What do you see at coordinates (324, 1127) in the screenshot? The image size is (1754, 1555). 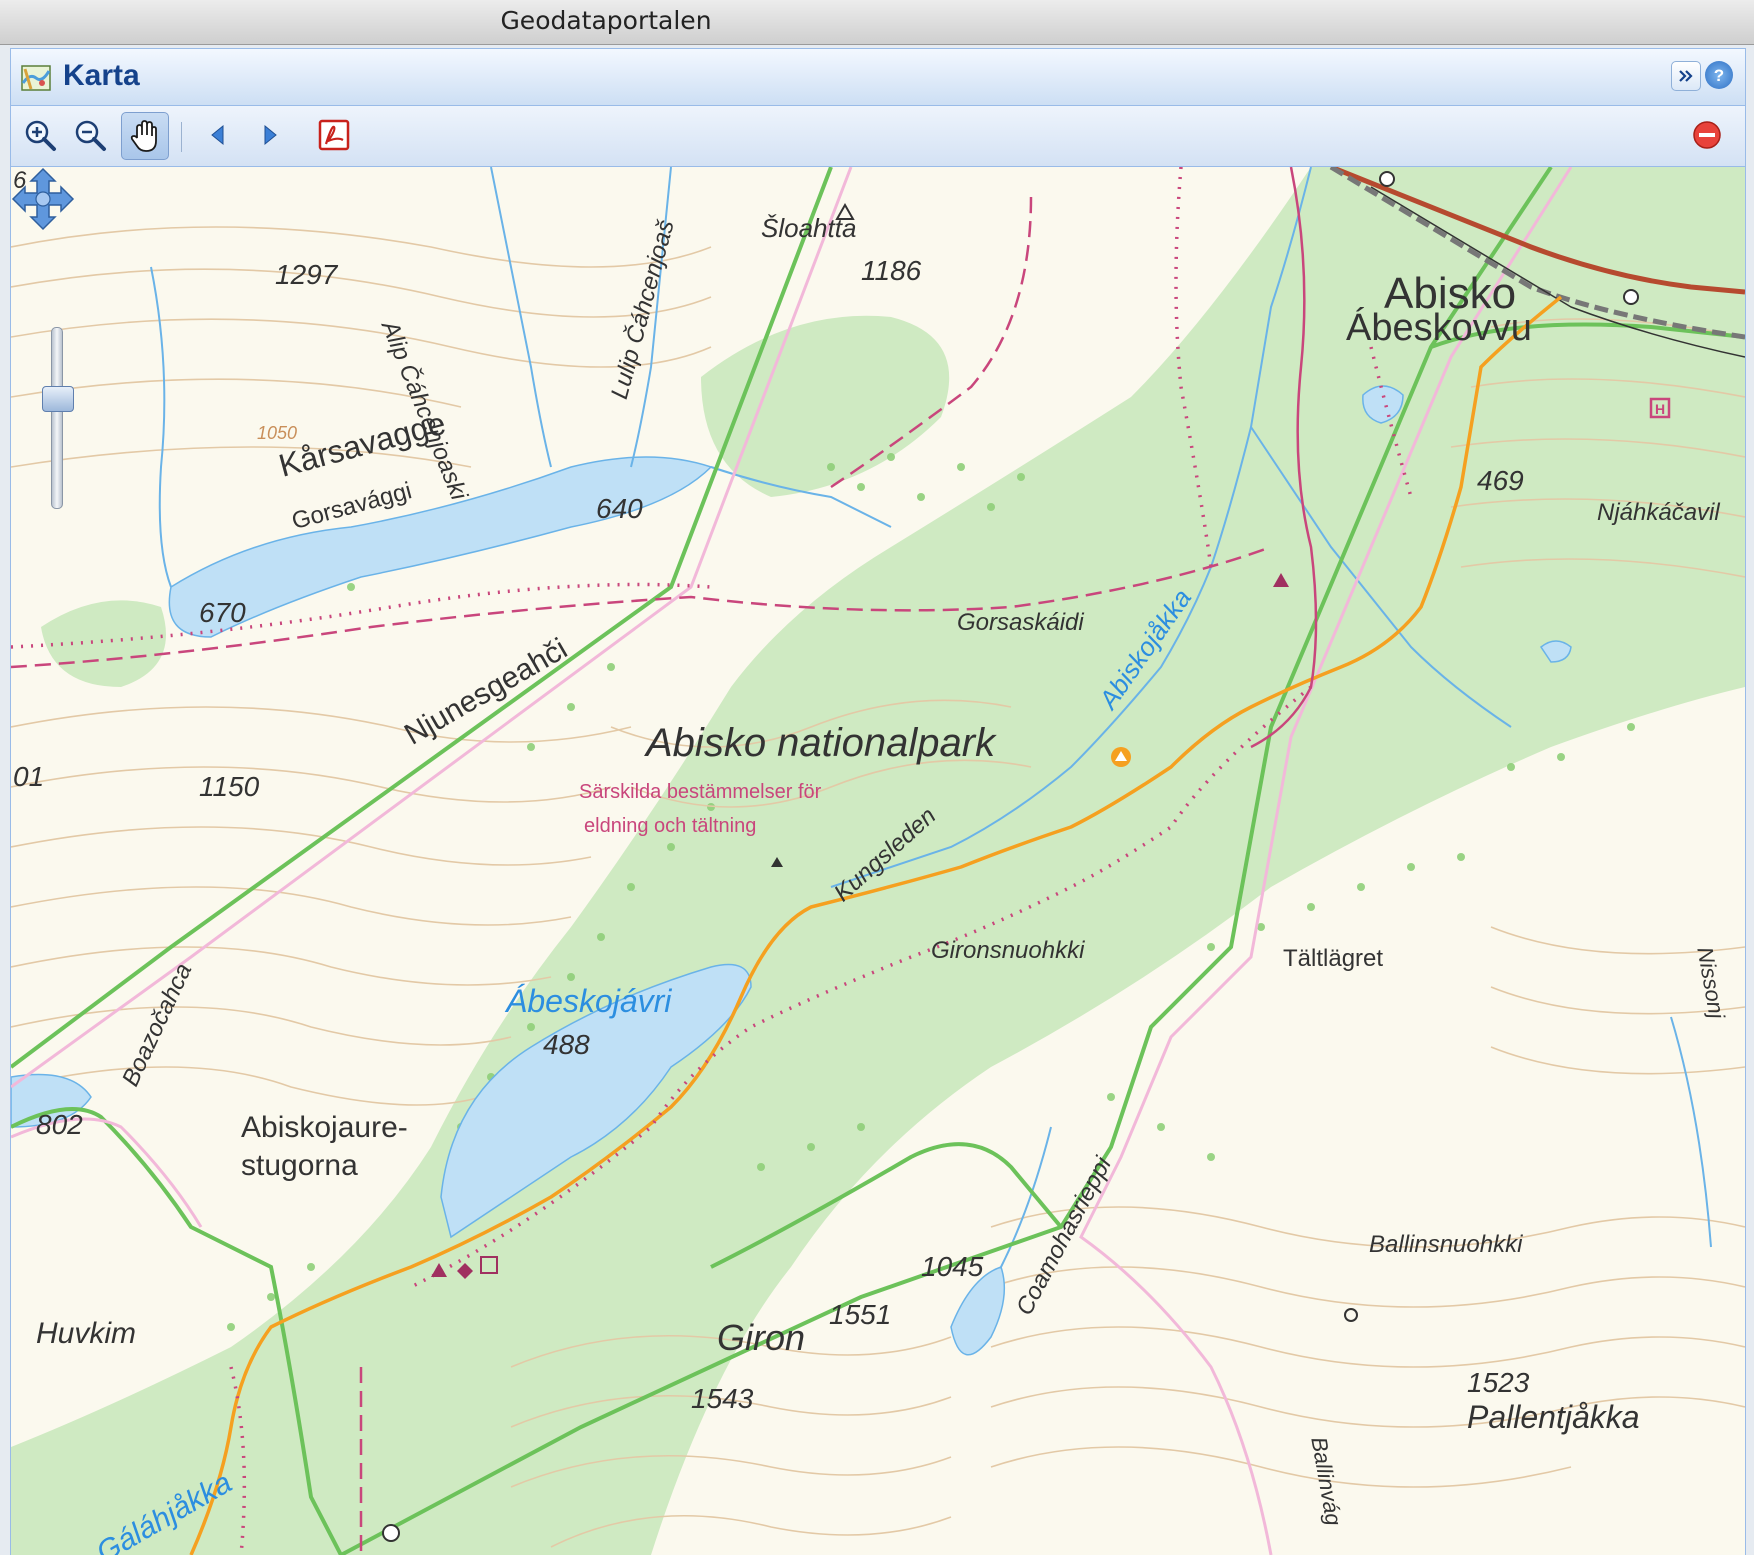 I see `map-label: Abiskojaure-` at bounding box center [324, 1127].